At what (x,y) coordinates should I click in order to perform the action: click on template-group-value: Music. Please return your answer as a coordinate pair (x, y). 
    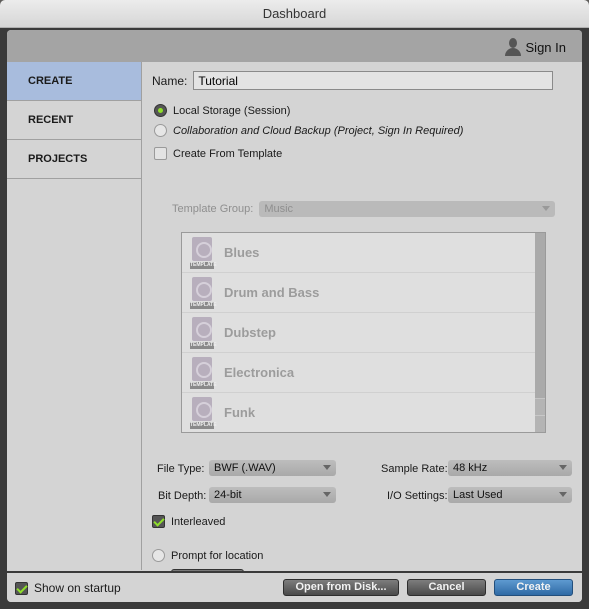
    Looking at the image, I should click on (279, 209).